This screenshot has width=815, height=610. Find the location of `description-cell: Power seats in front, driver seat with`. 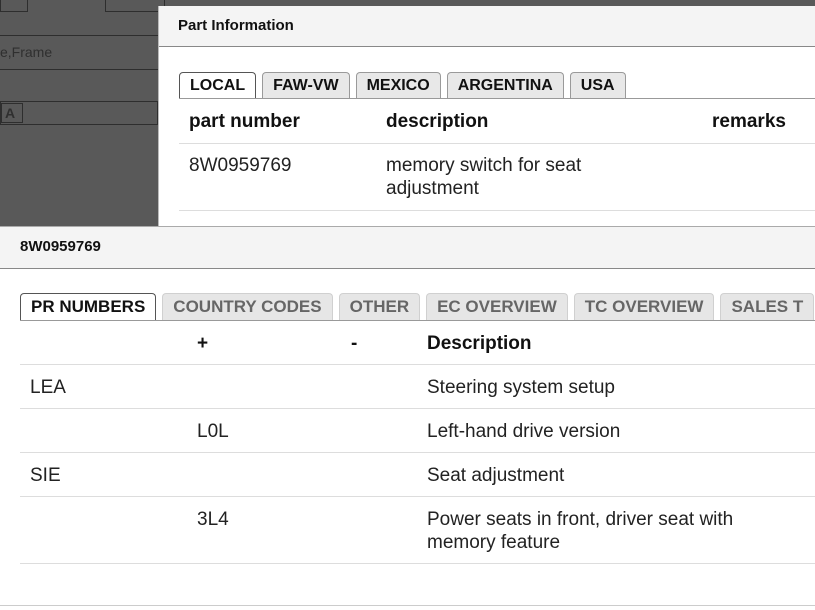

description-cell: Power seats in front, driver seat with is located at coordinates (580, 519).